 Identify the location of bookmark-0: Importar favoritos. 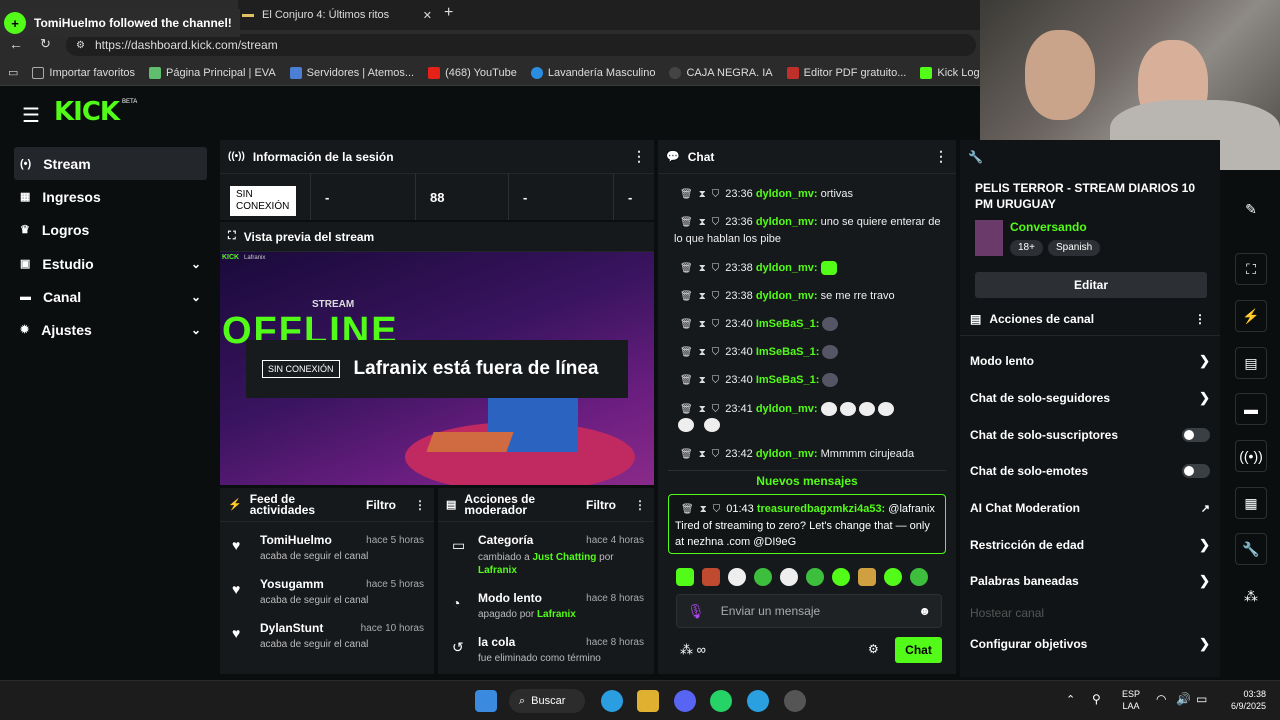
(83, 72).